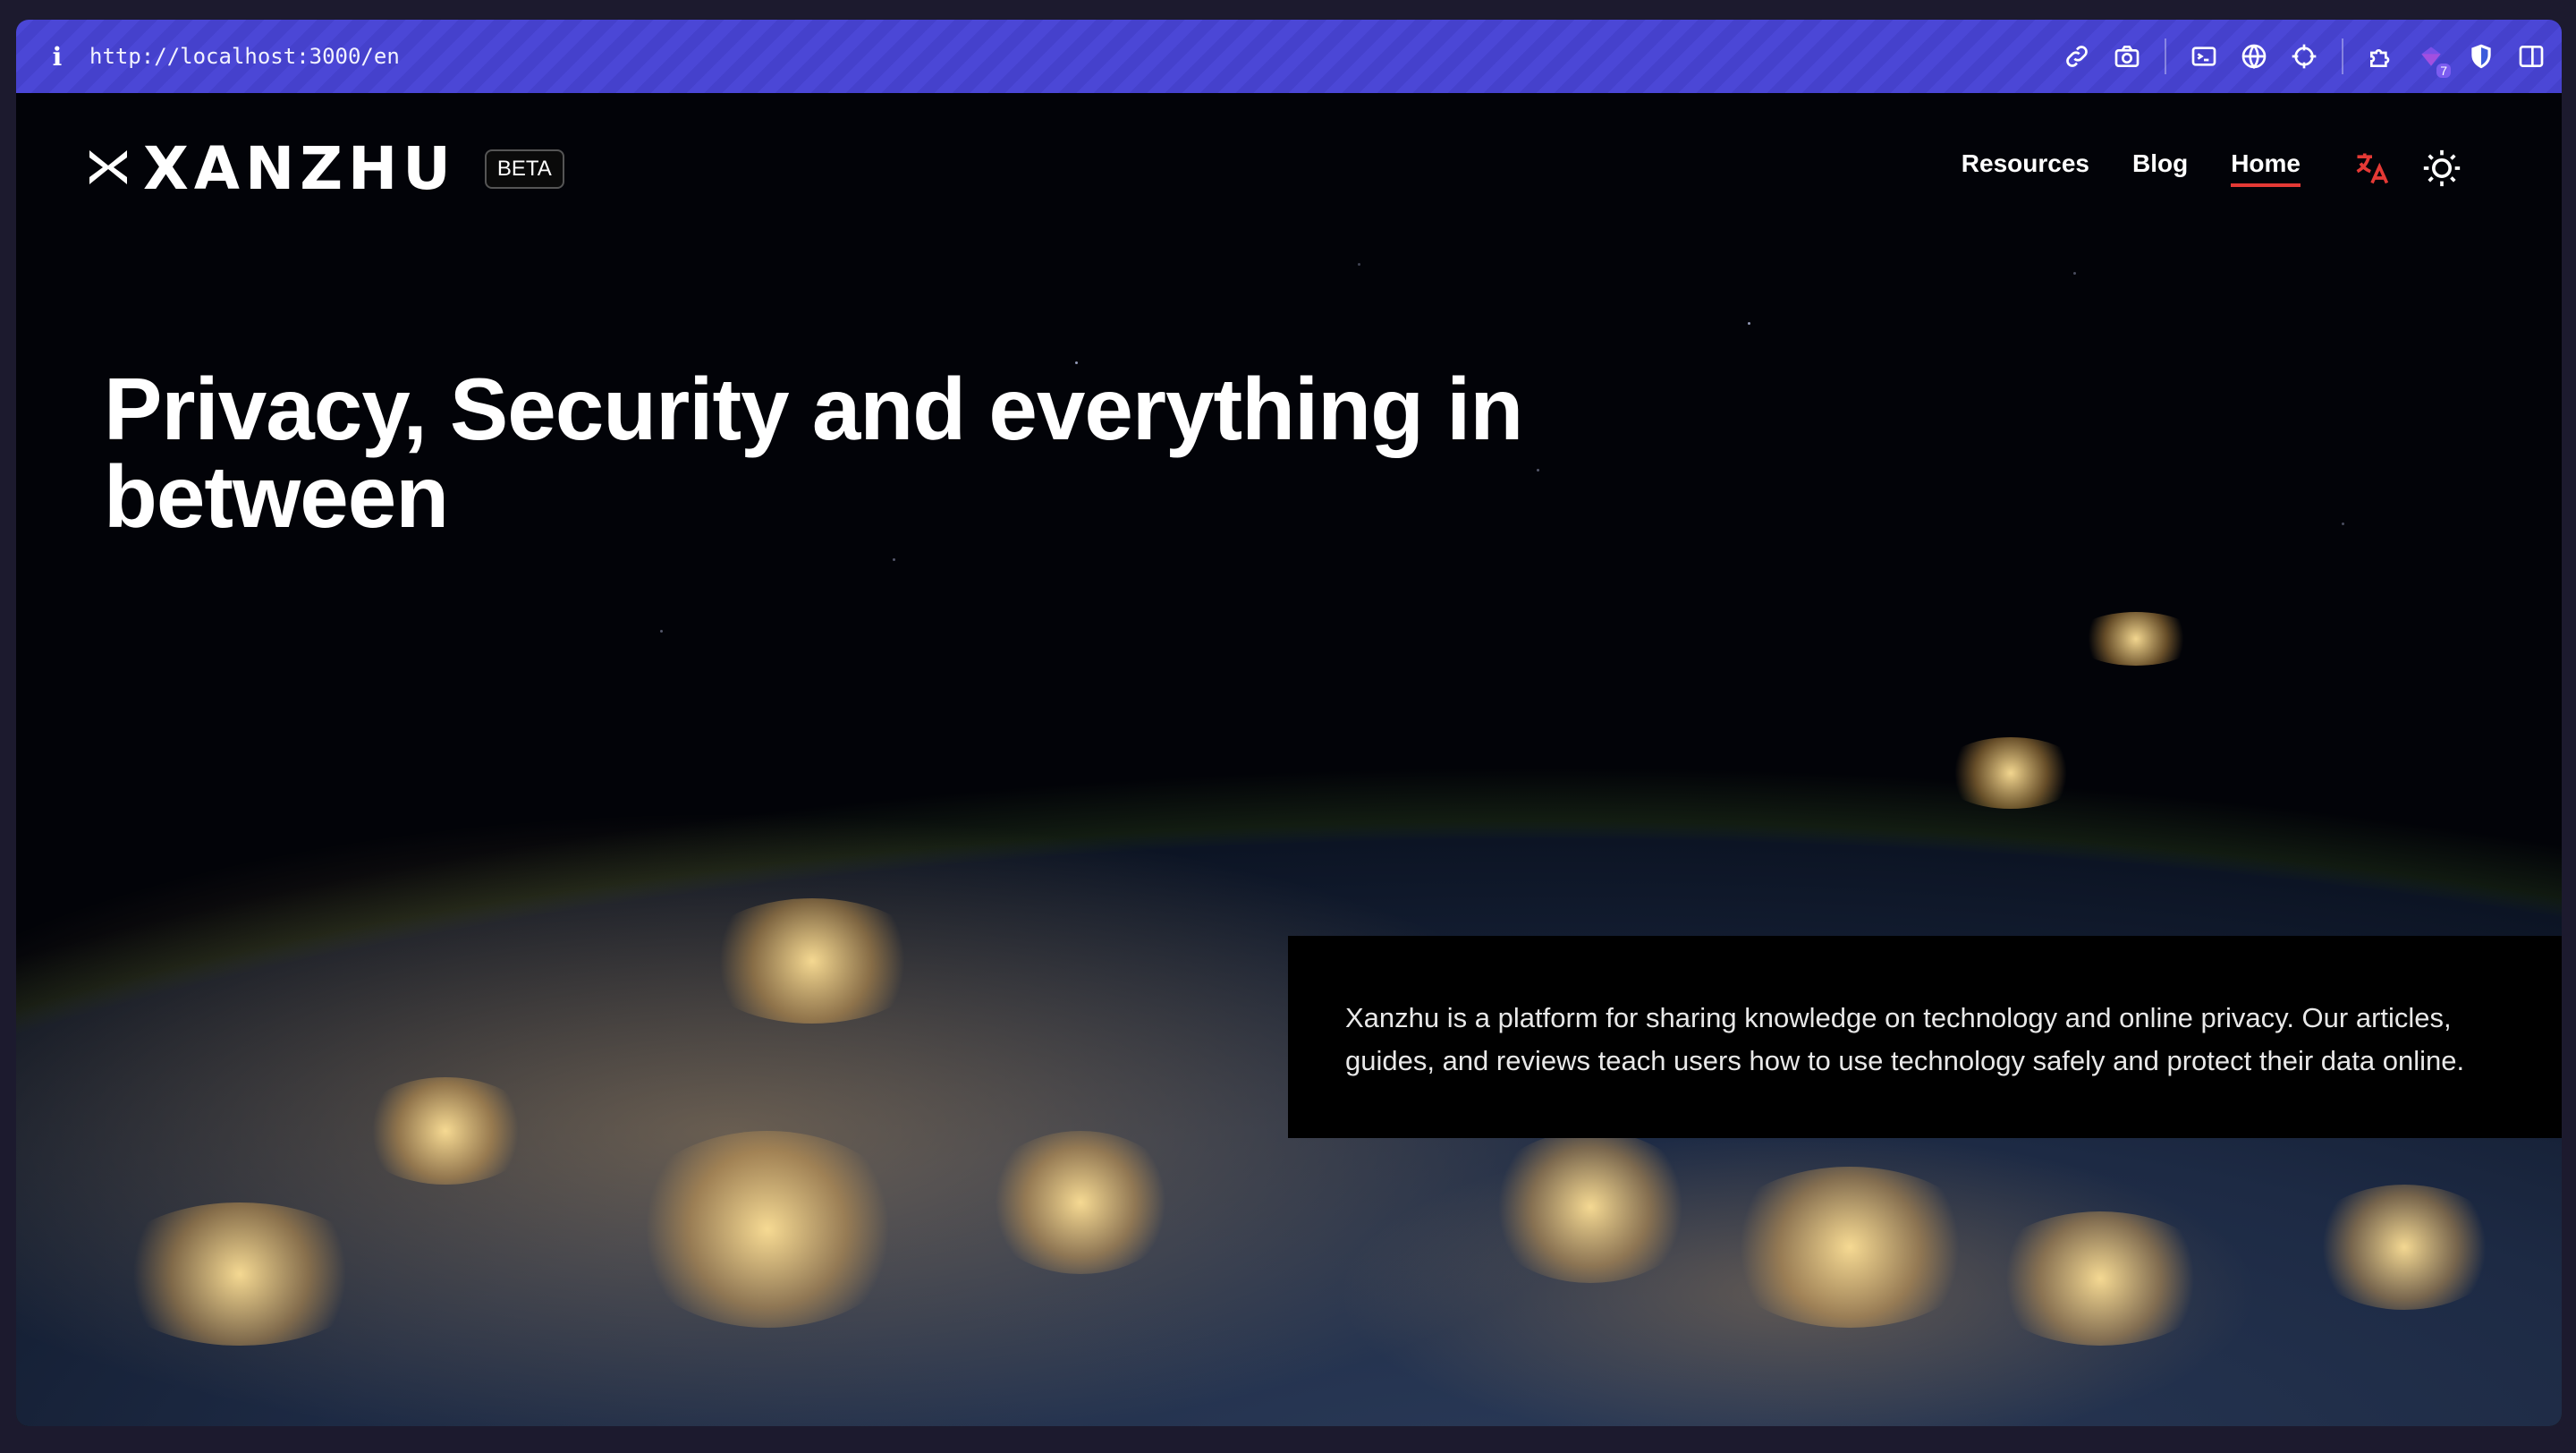 The width and height of the screenshot is (2576, 1453). I want to click on beta-badge: BETA, so click(524, 169).